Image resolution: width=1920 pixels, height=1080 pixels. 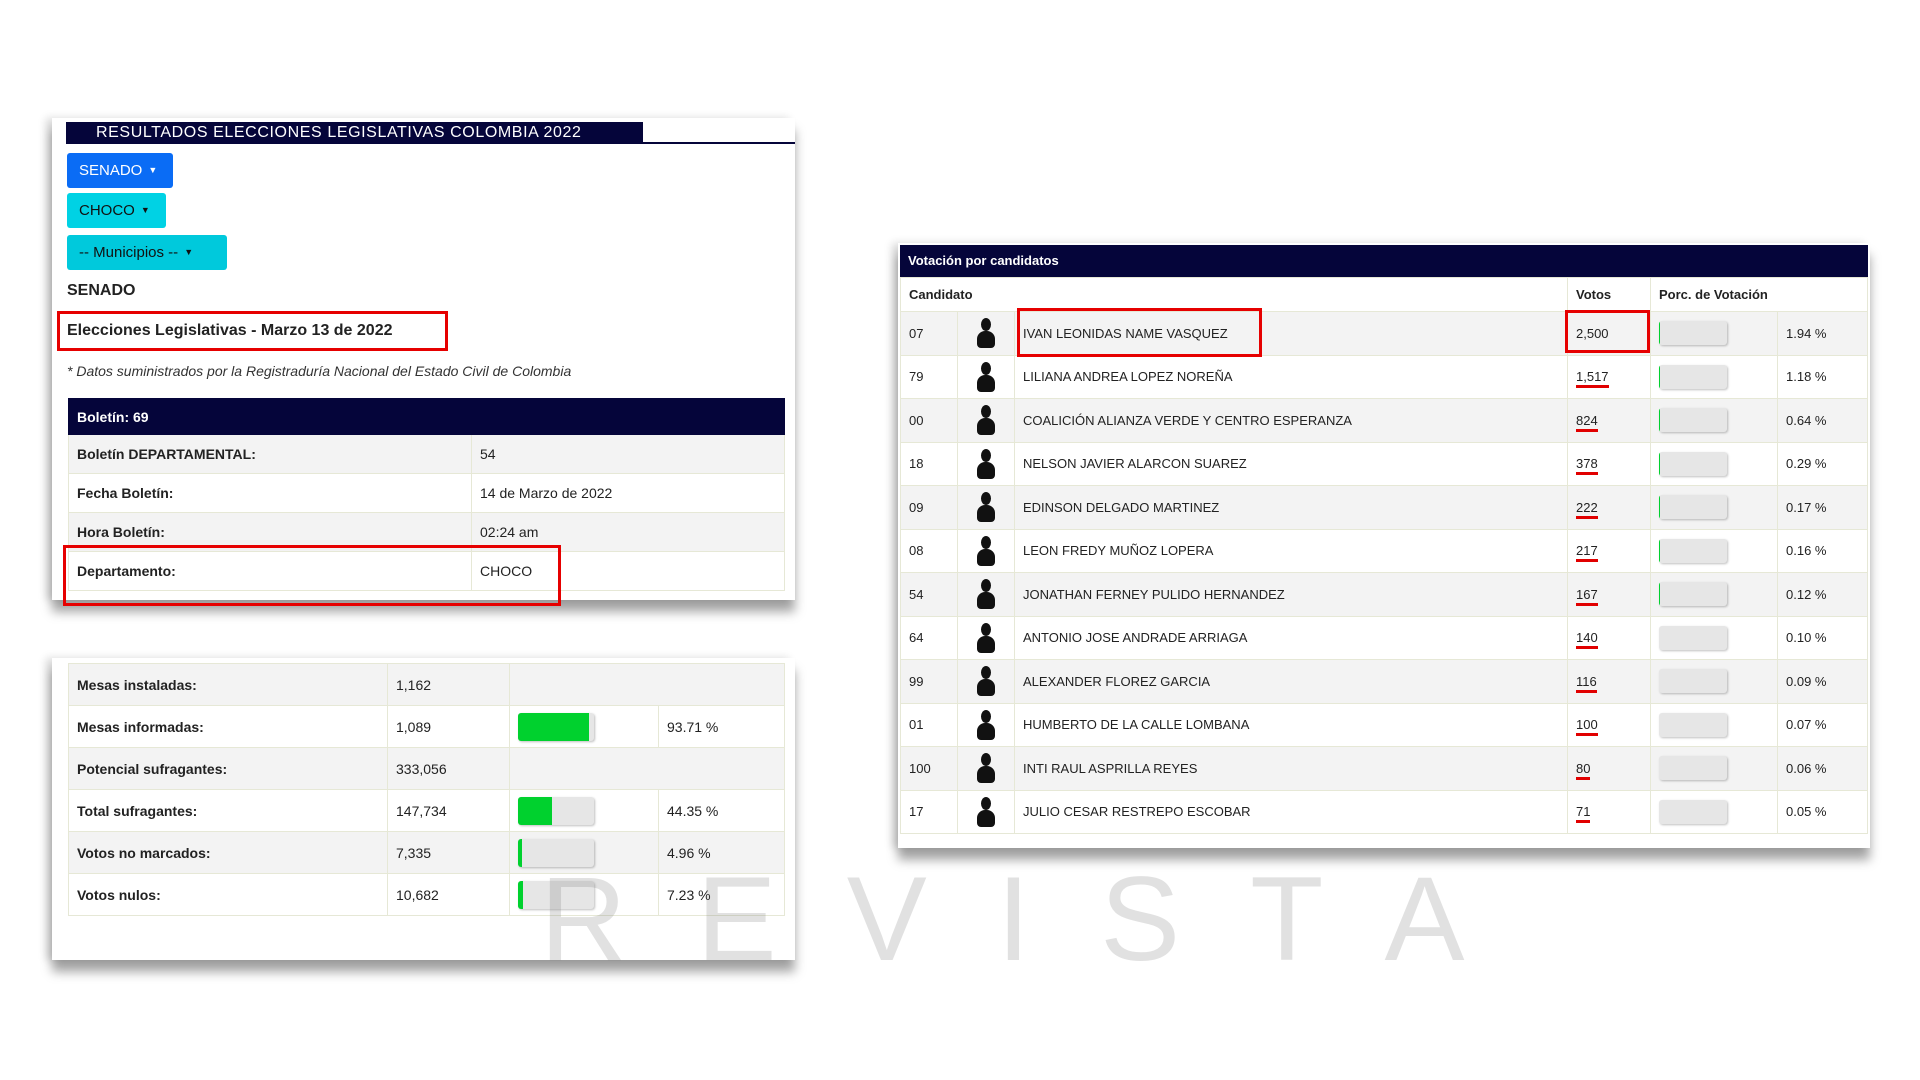 What do you see at coordinates (1609, 420) in the screenshot?
I see `candidate-votes-cell: 824` at bounding box center [1609, 420].